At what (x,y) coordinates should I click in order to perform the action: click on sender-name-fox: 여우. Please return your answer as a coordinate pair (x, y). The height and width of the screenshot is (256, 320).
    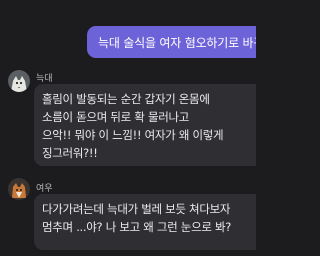
    Looking at the image, I should click on (44, 189).